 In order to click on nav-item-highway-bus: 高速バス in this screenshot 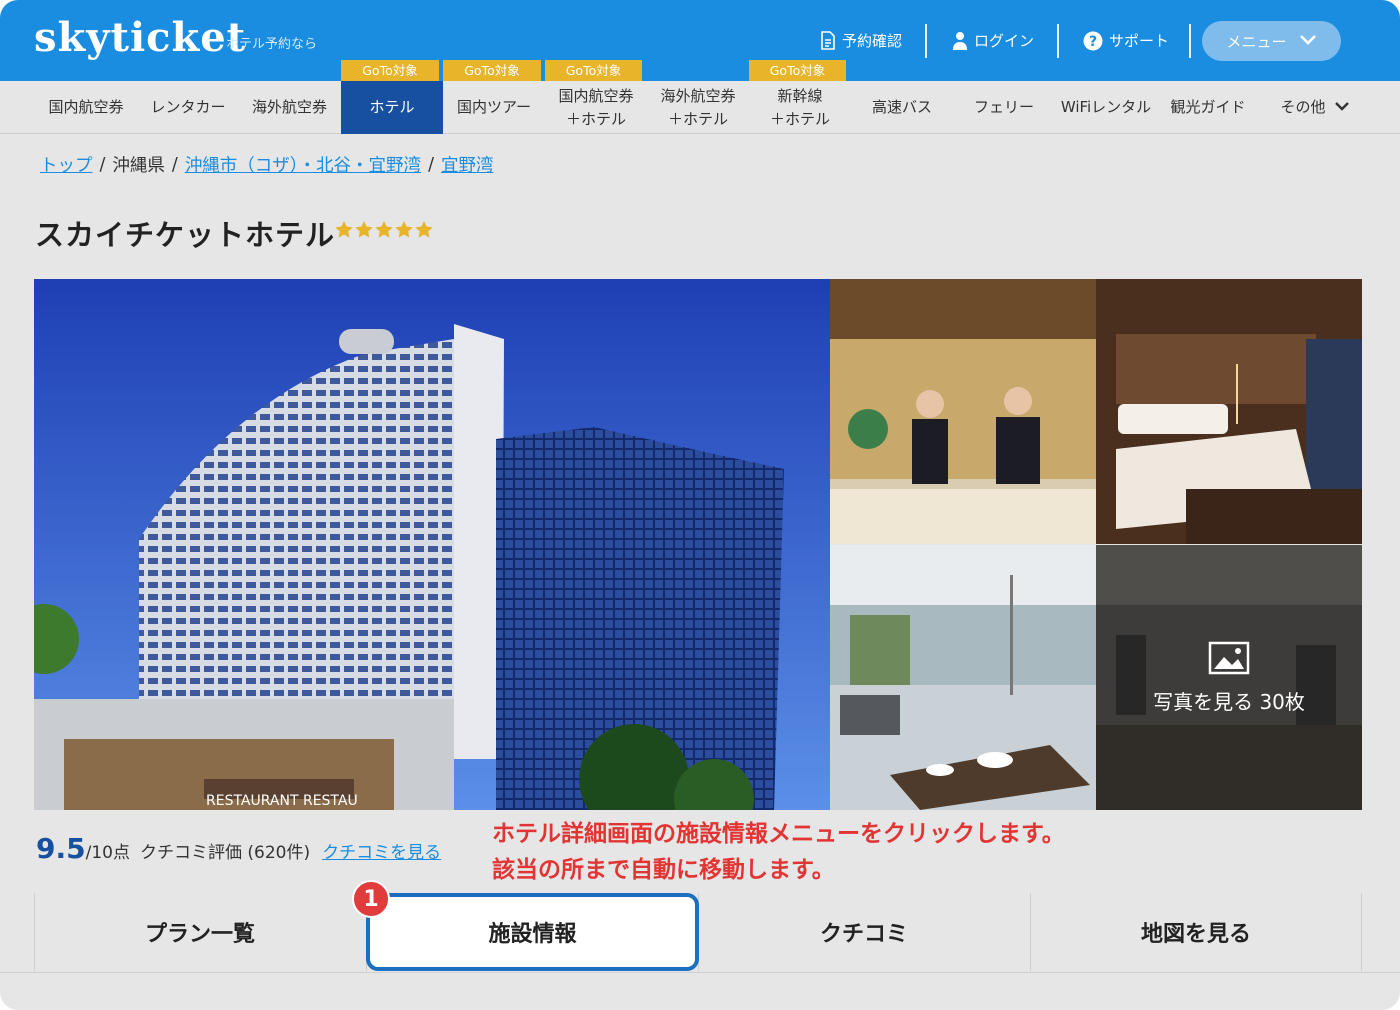, I will do `click(902, 107)`.